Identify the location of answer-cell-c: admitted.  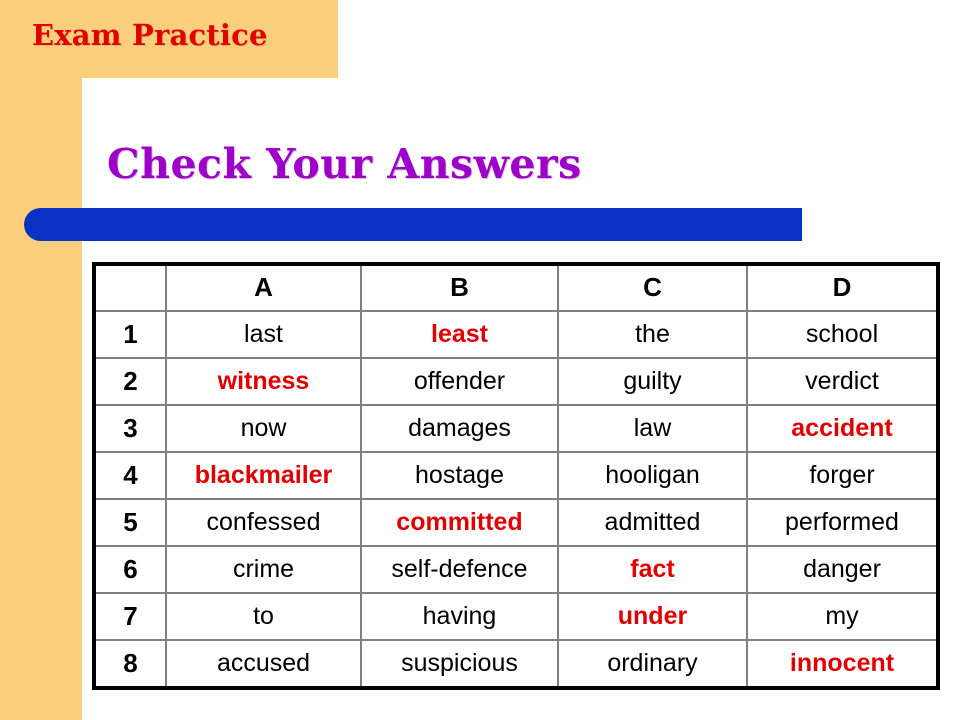
(652, 522).